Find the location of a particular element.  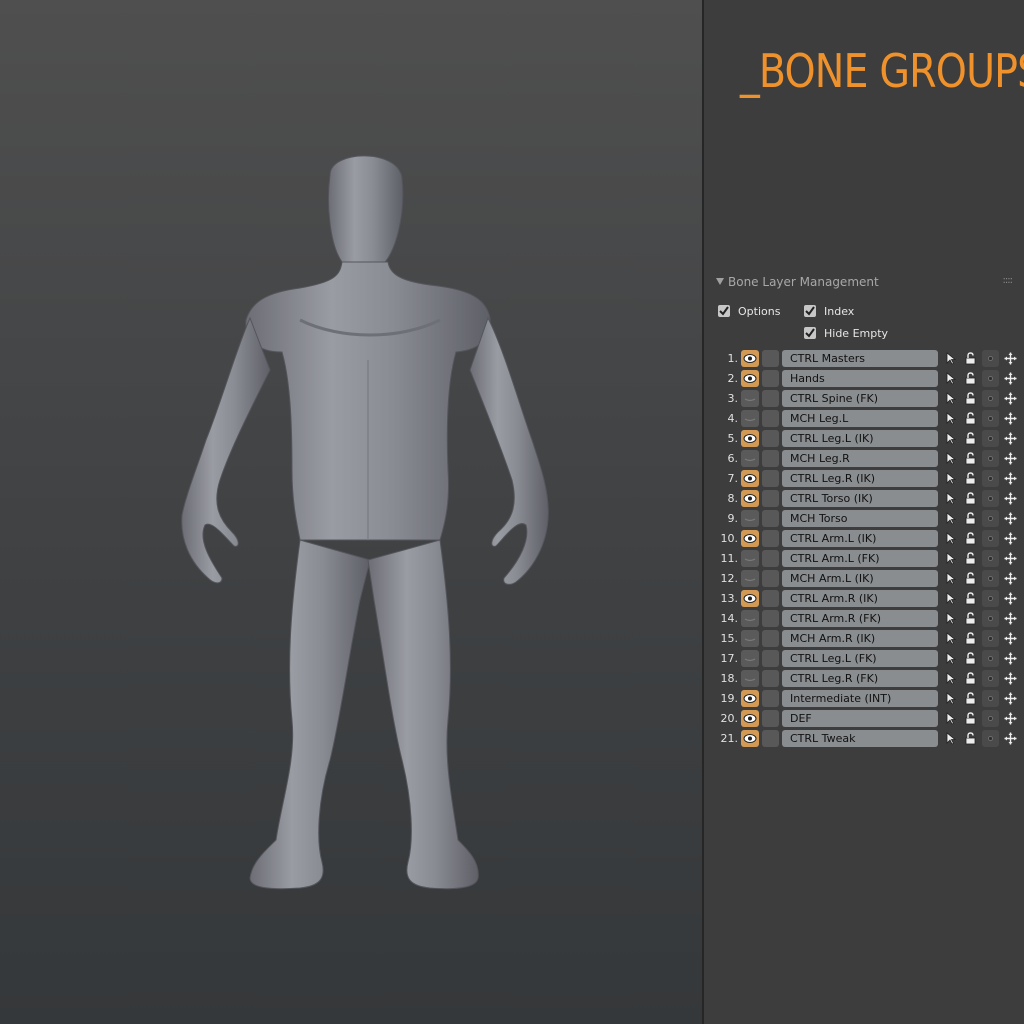

layer-name-field: DEF is located at coordinates (860, 718).